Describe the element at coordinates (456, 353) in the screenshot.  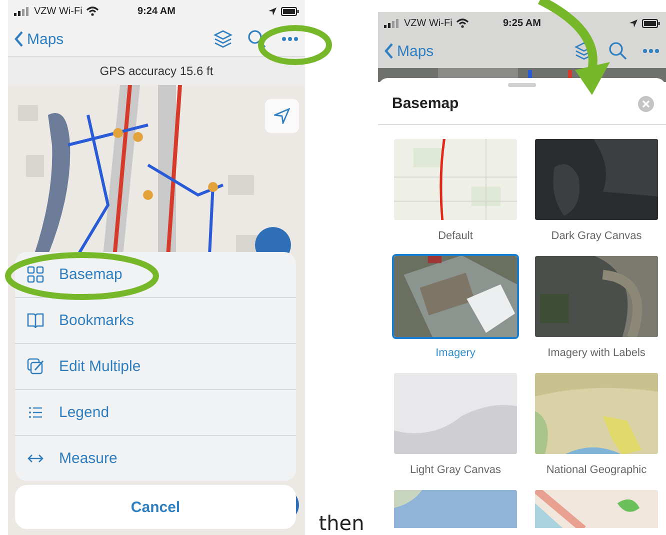
I see `basemap-label: Imagery` at that location.